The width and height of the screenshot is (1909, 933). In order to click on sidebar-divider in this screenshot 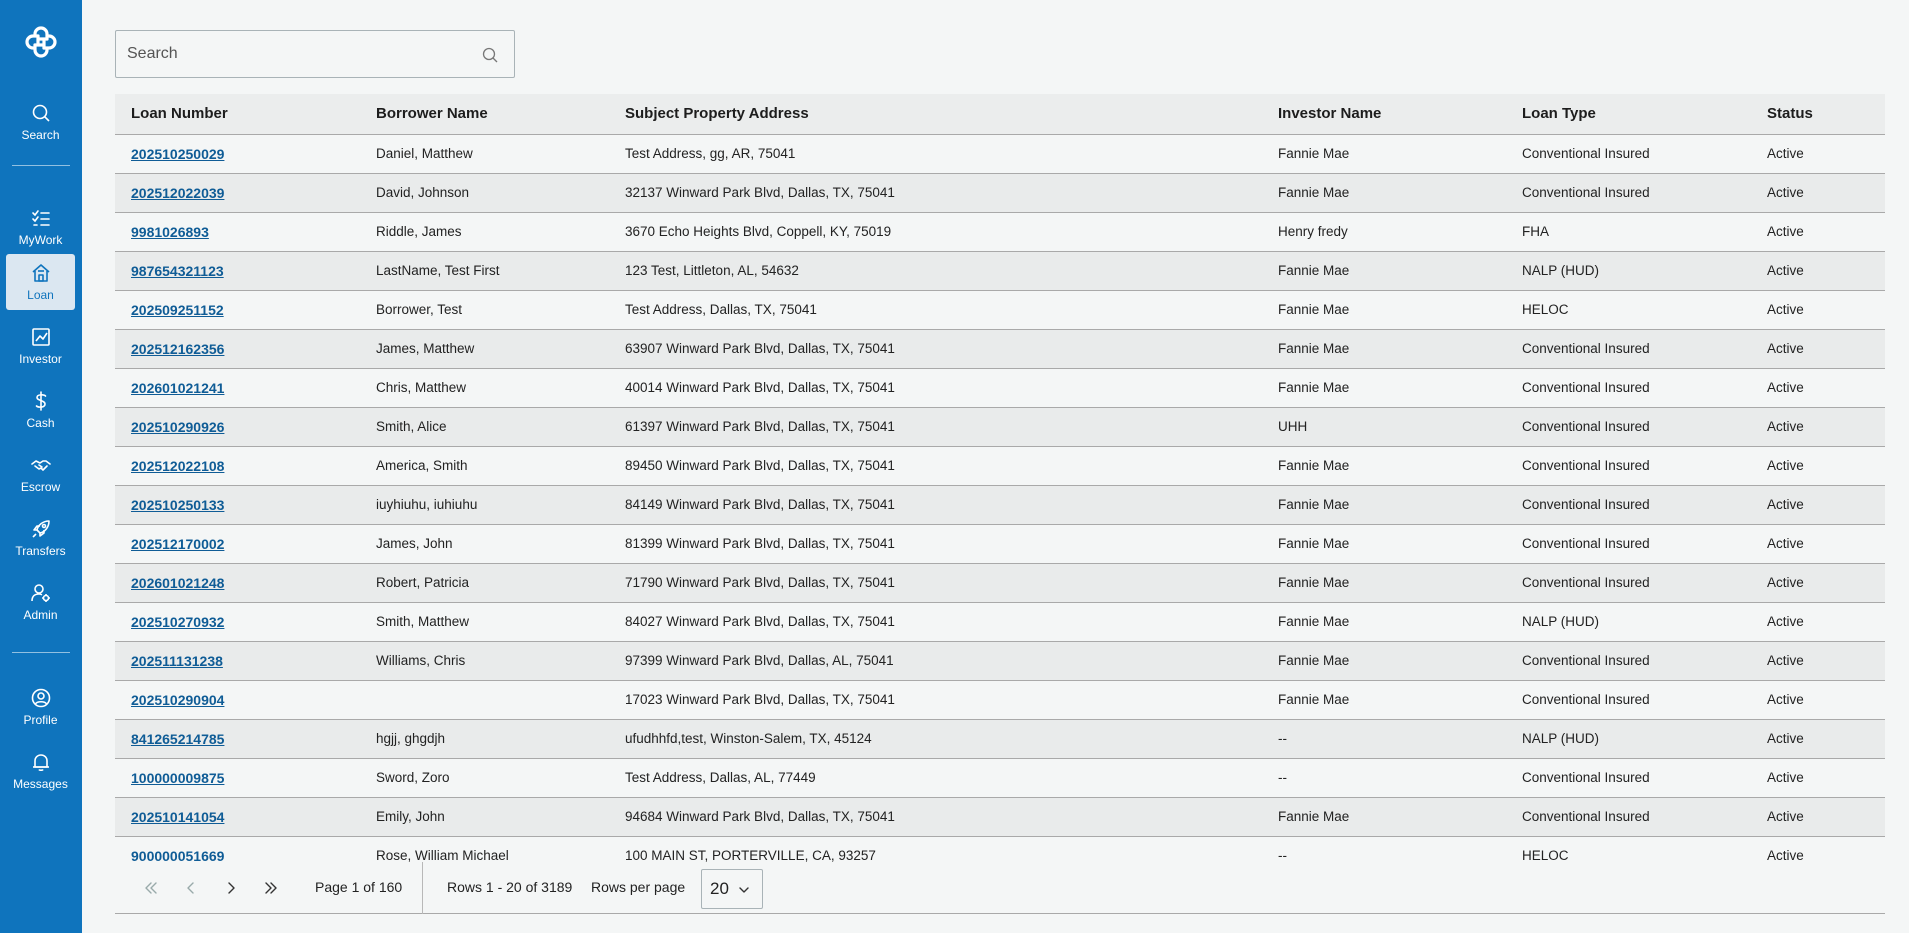, I will do `click(41, 652)`.